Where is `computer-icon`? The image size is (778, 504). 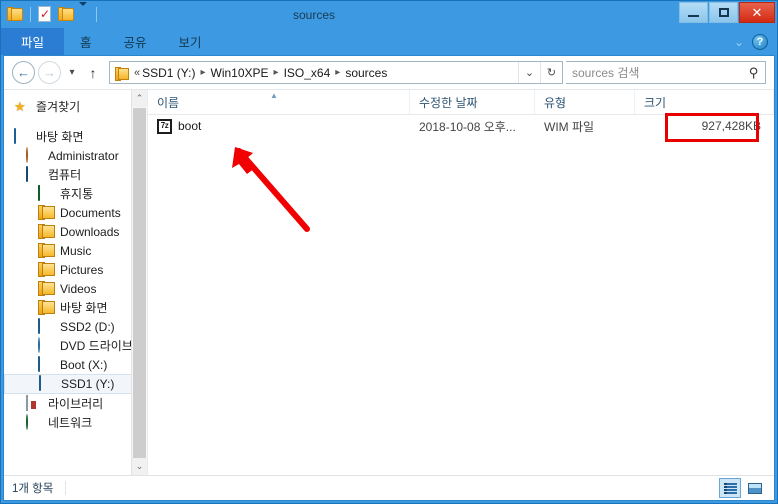 computer-icon is located at coordinates (34, 174).